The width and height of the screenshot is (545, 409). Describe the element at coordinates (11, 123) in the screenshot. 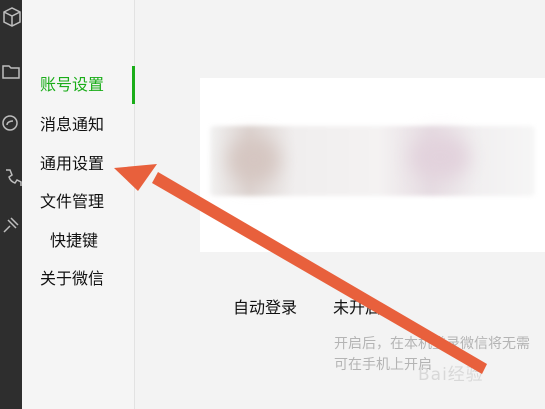

I see `miniprogram-icon` at that location.